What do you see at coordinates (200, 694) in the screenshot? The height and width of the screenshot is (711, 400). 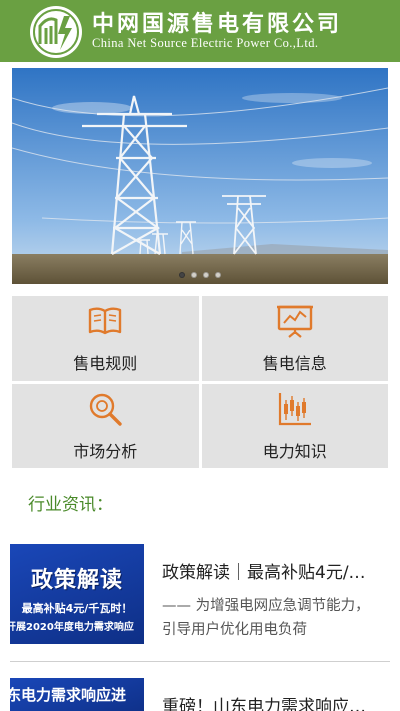 I see `news-item: 东电力需求响应进 重磅！山东电力需求响应工作` at bounding box center [200, 694].